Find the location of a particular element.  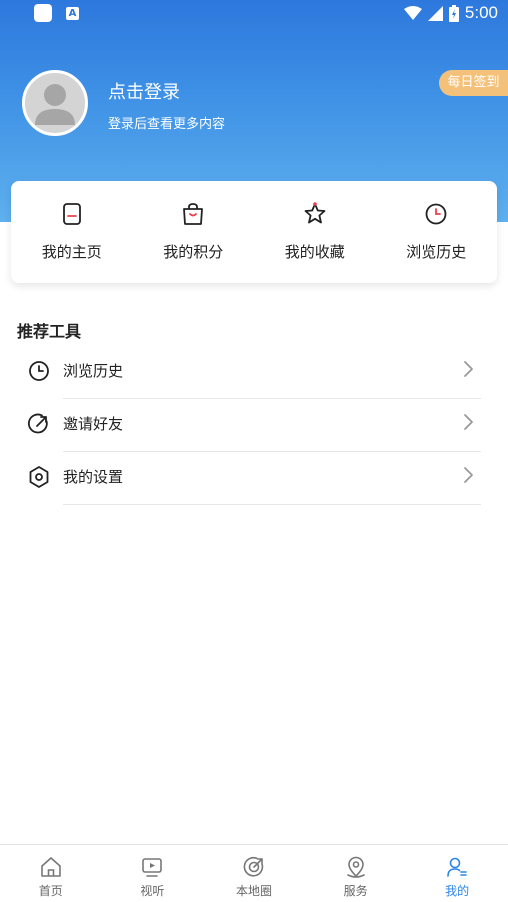

nav-tab-mine: 我的 is located at coordinates (457, 873).